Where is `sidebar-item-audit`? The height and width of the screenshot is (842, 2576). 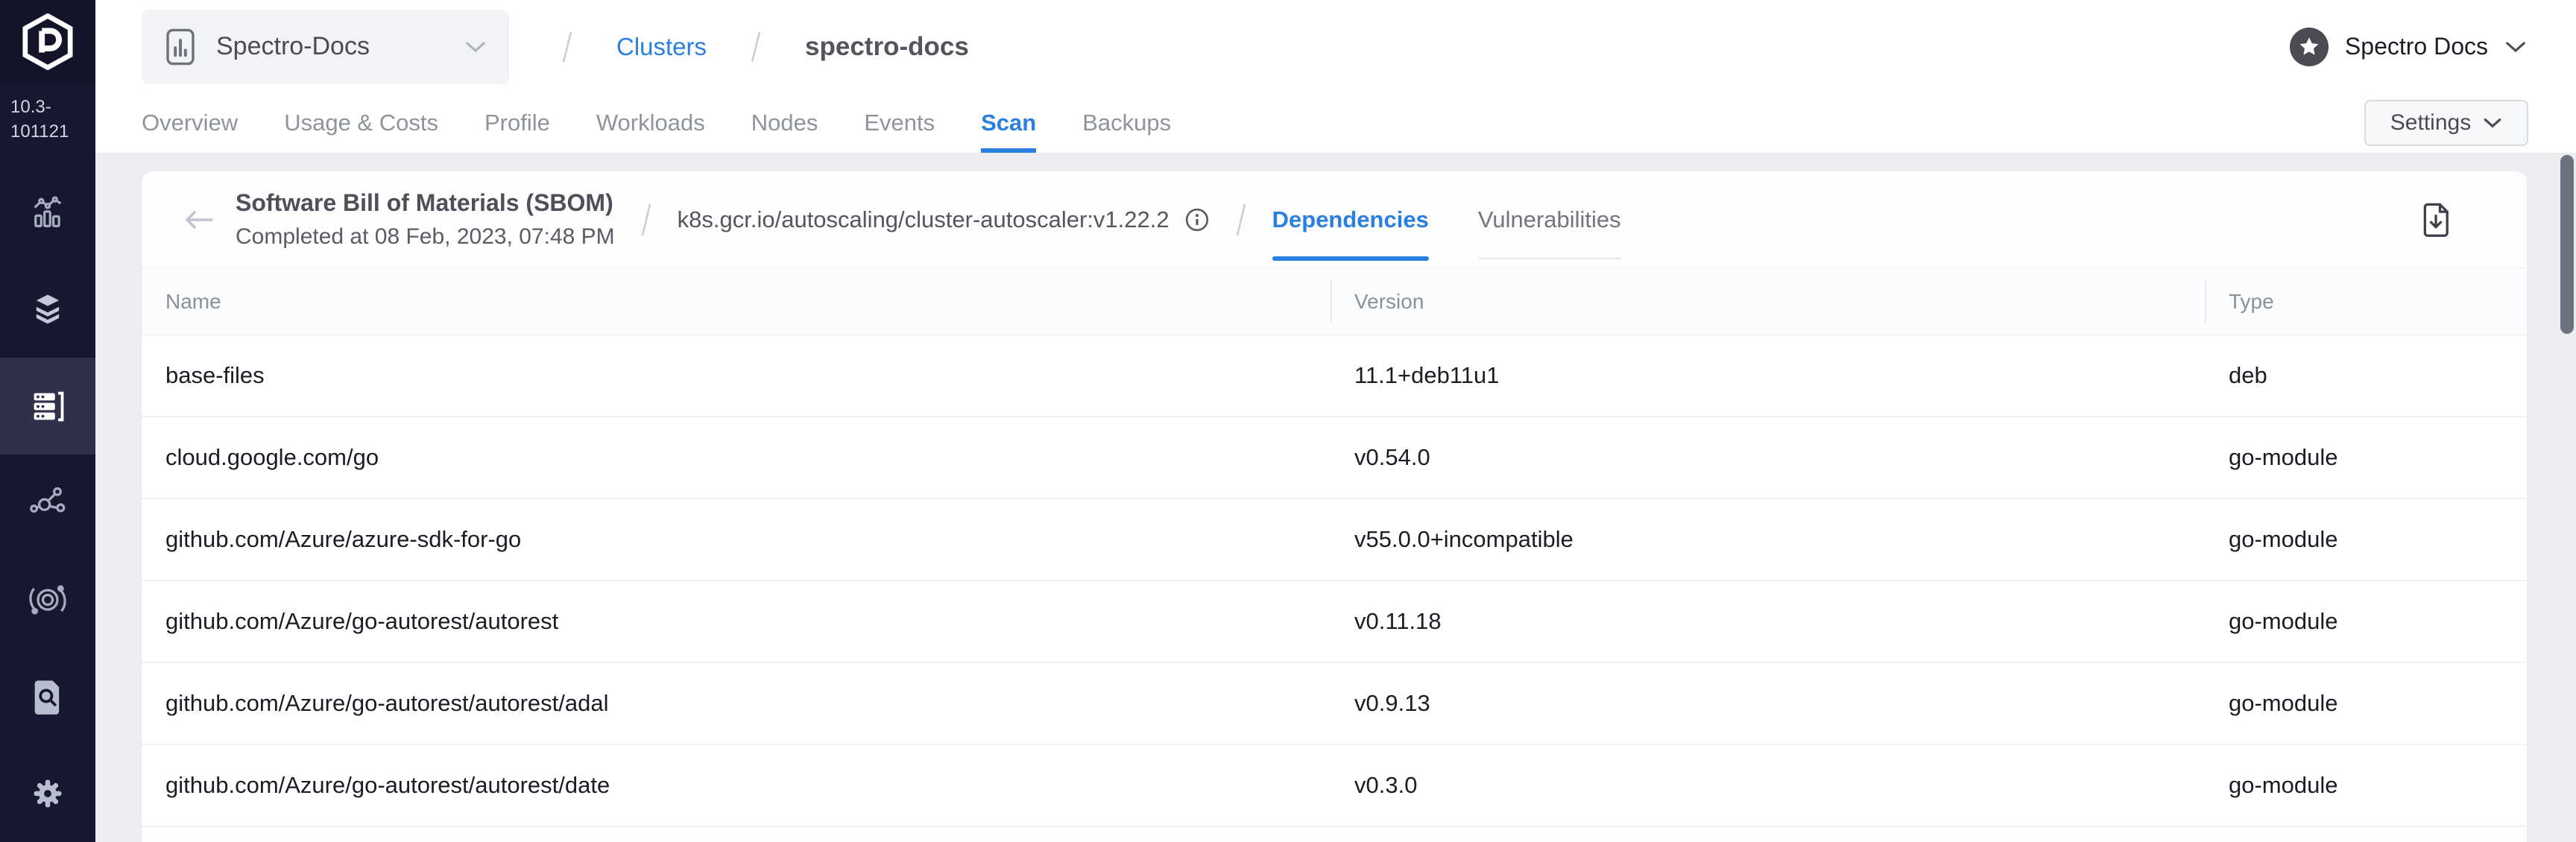
sidebar-item-audit is located at coordinates (47, 696).